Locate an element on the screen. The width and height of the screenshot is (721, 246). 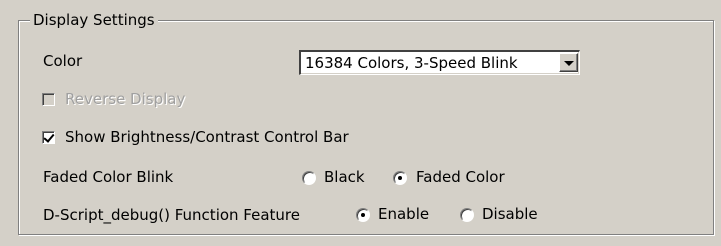
color-label: Color is located at coordinates (63, 61).